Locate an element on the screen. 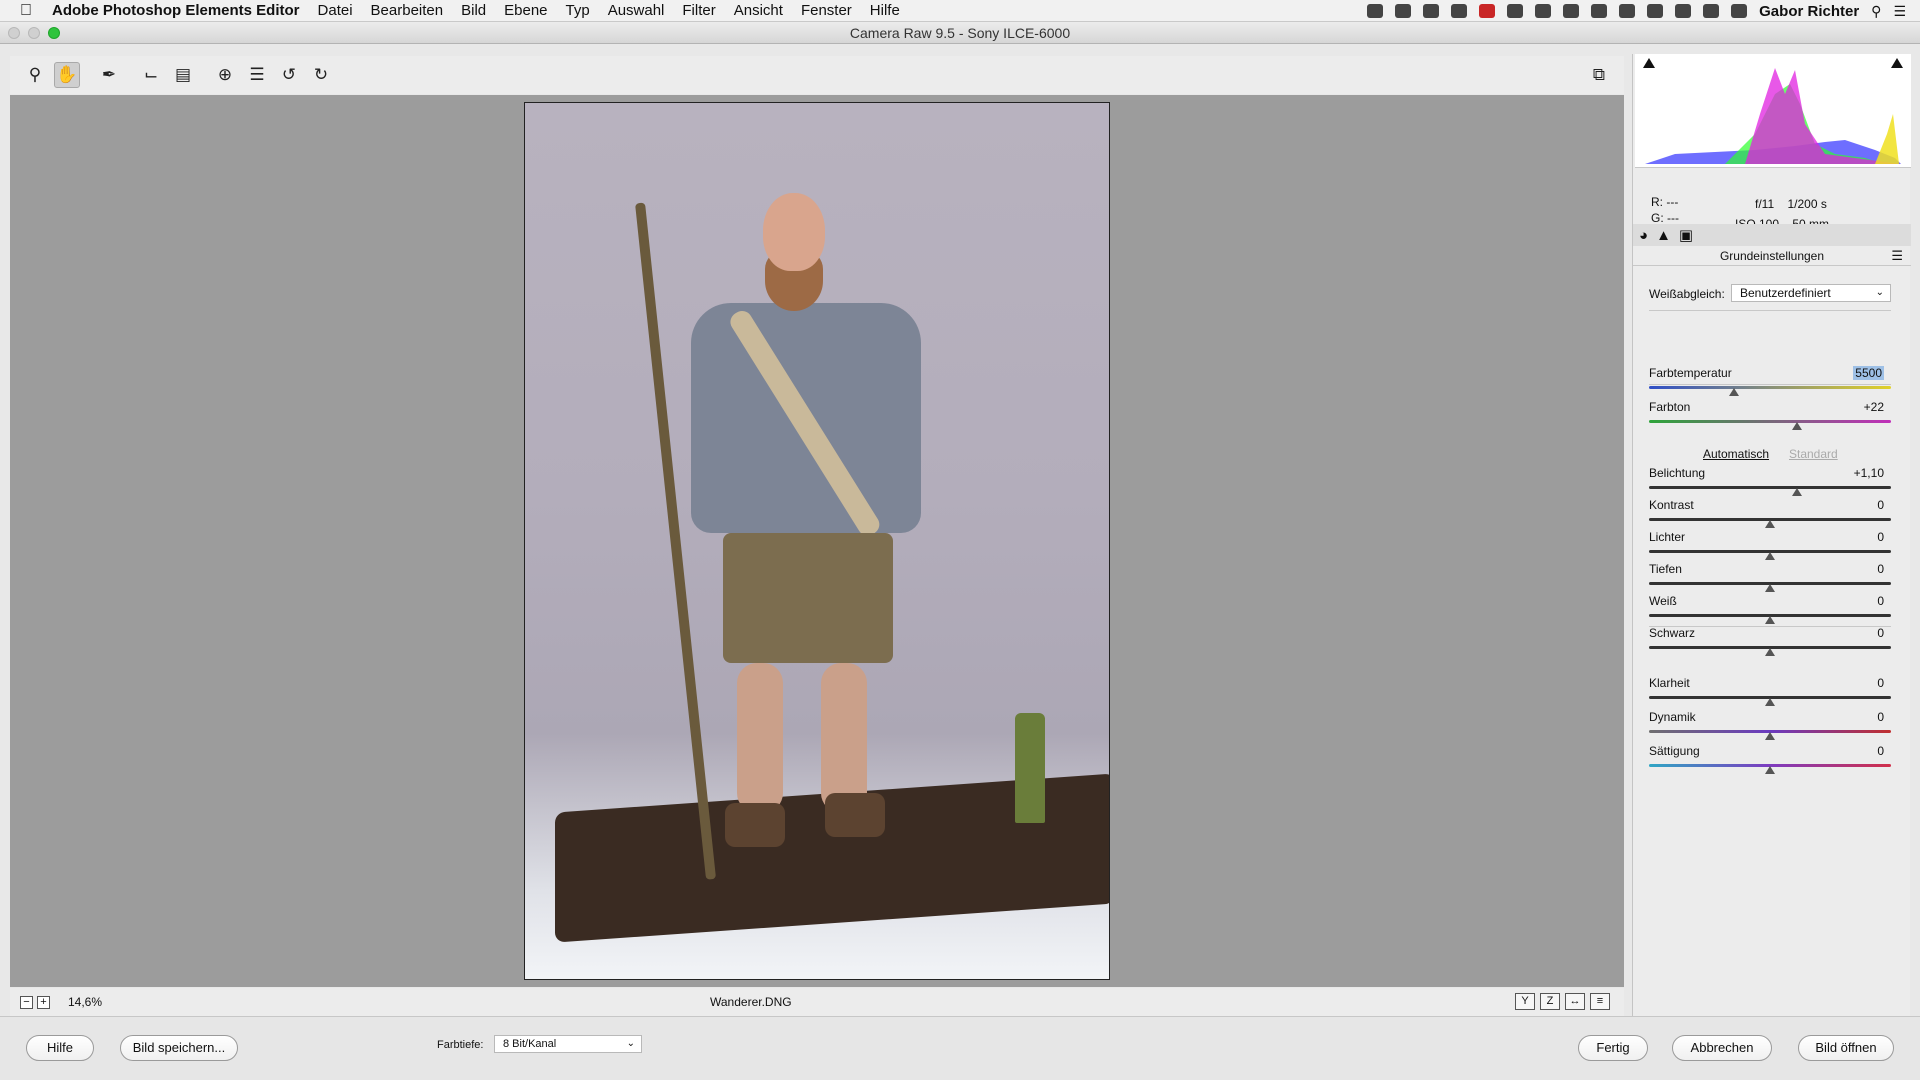 The width and height of the screenshot is (1920, 1080). before-after-toggle-button: Y is located at coordinates (1525, 1001).